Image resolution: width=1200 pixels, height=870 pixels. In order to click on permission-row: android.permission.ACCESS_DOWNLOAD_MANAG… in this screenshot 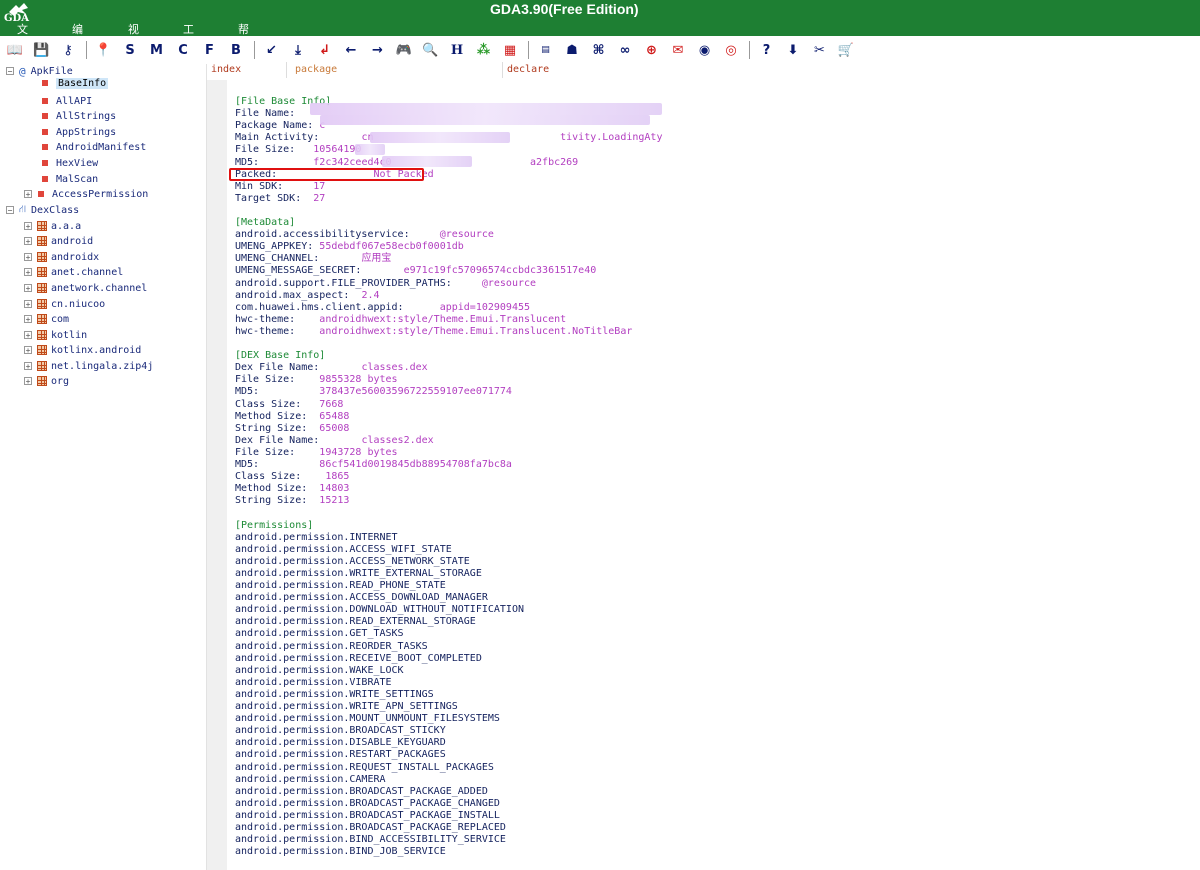, I will do `click(361, 598)`.